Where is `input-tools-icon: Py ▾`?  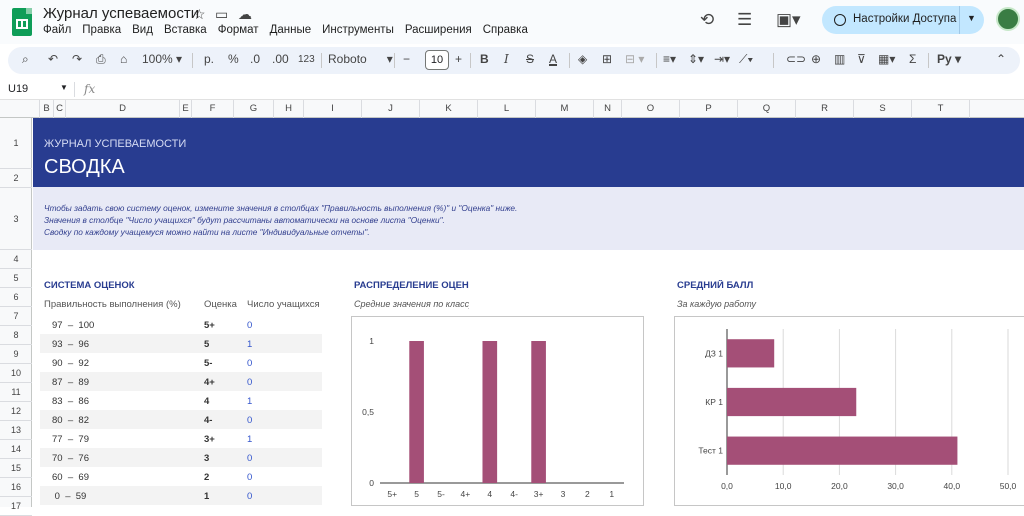 input-tools-icon: Py ▾ is located at coordinates (949, 59).